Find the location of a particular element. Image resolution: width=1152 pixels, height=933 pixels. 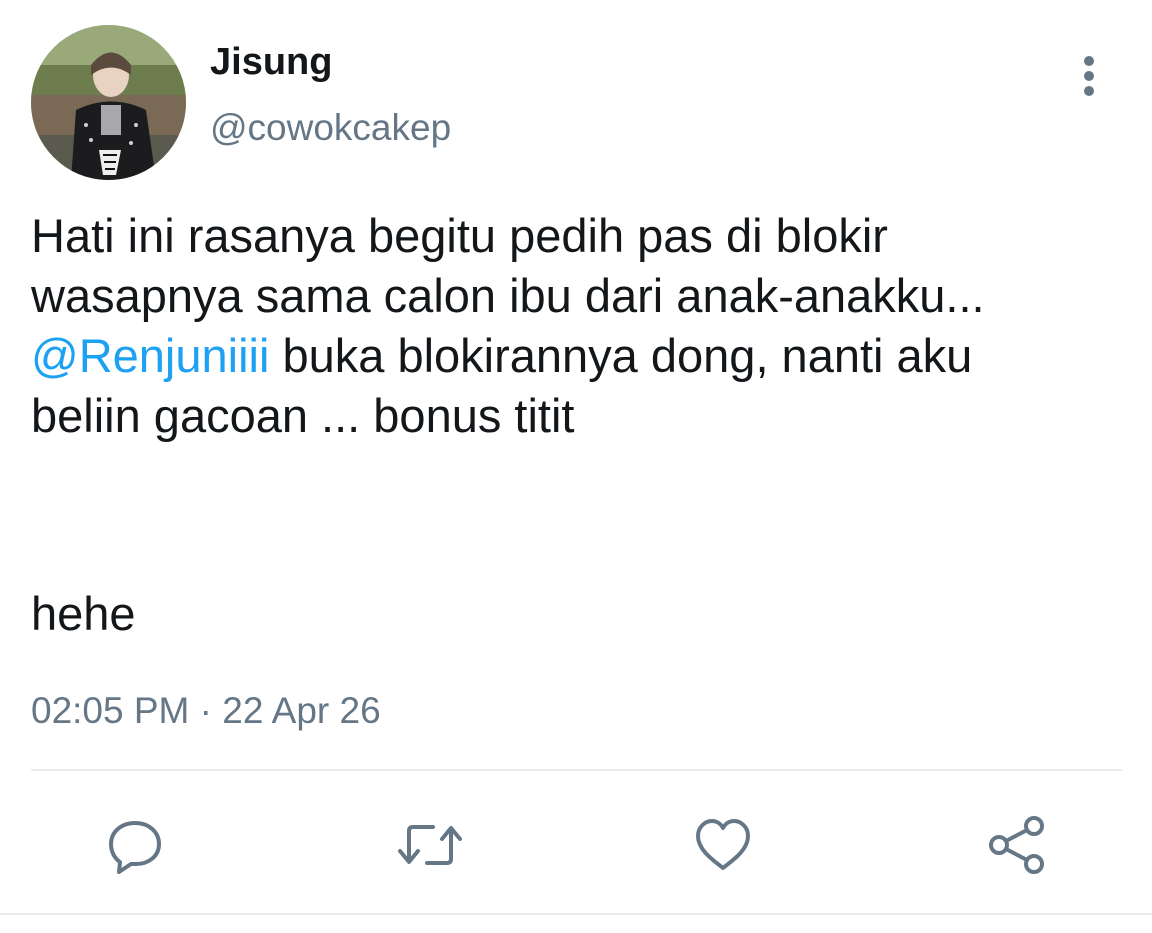

share-button is located at coordinates (1018, 845).